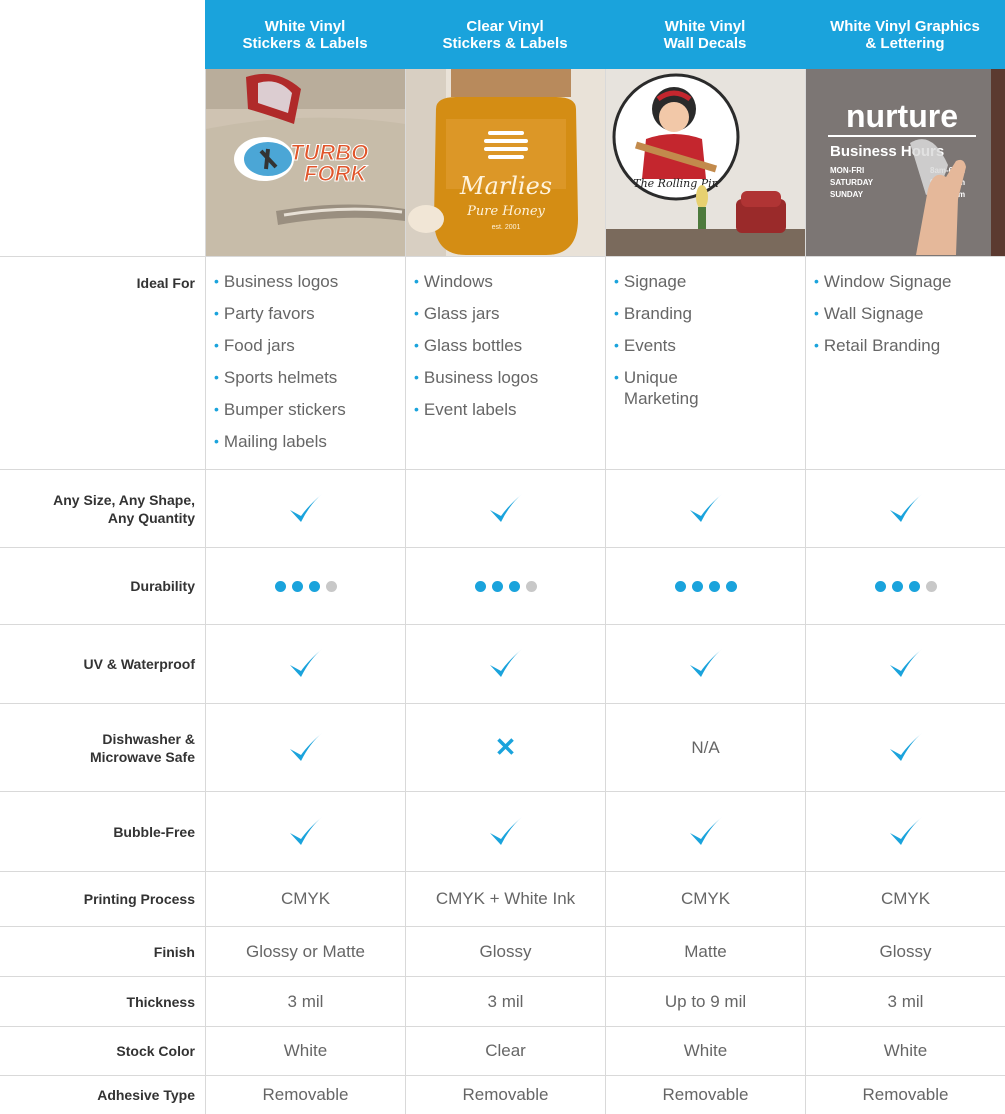 The image size is (1005, 1114). I want to click on list-item-text: Signage, so click(655, 281).